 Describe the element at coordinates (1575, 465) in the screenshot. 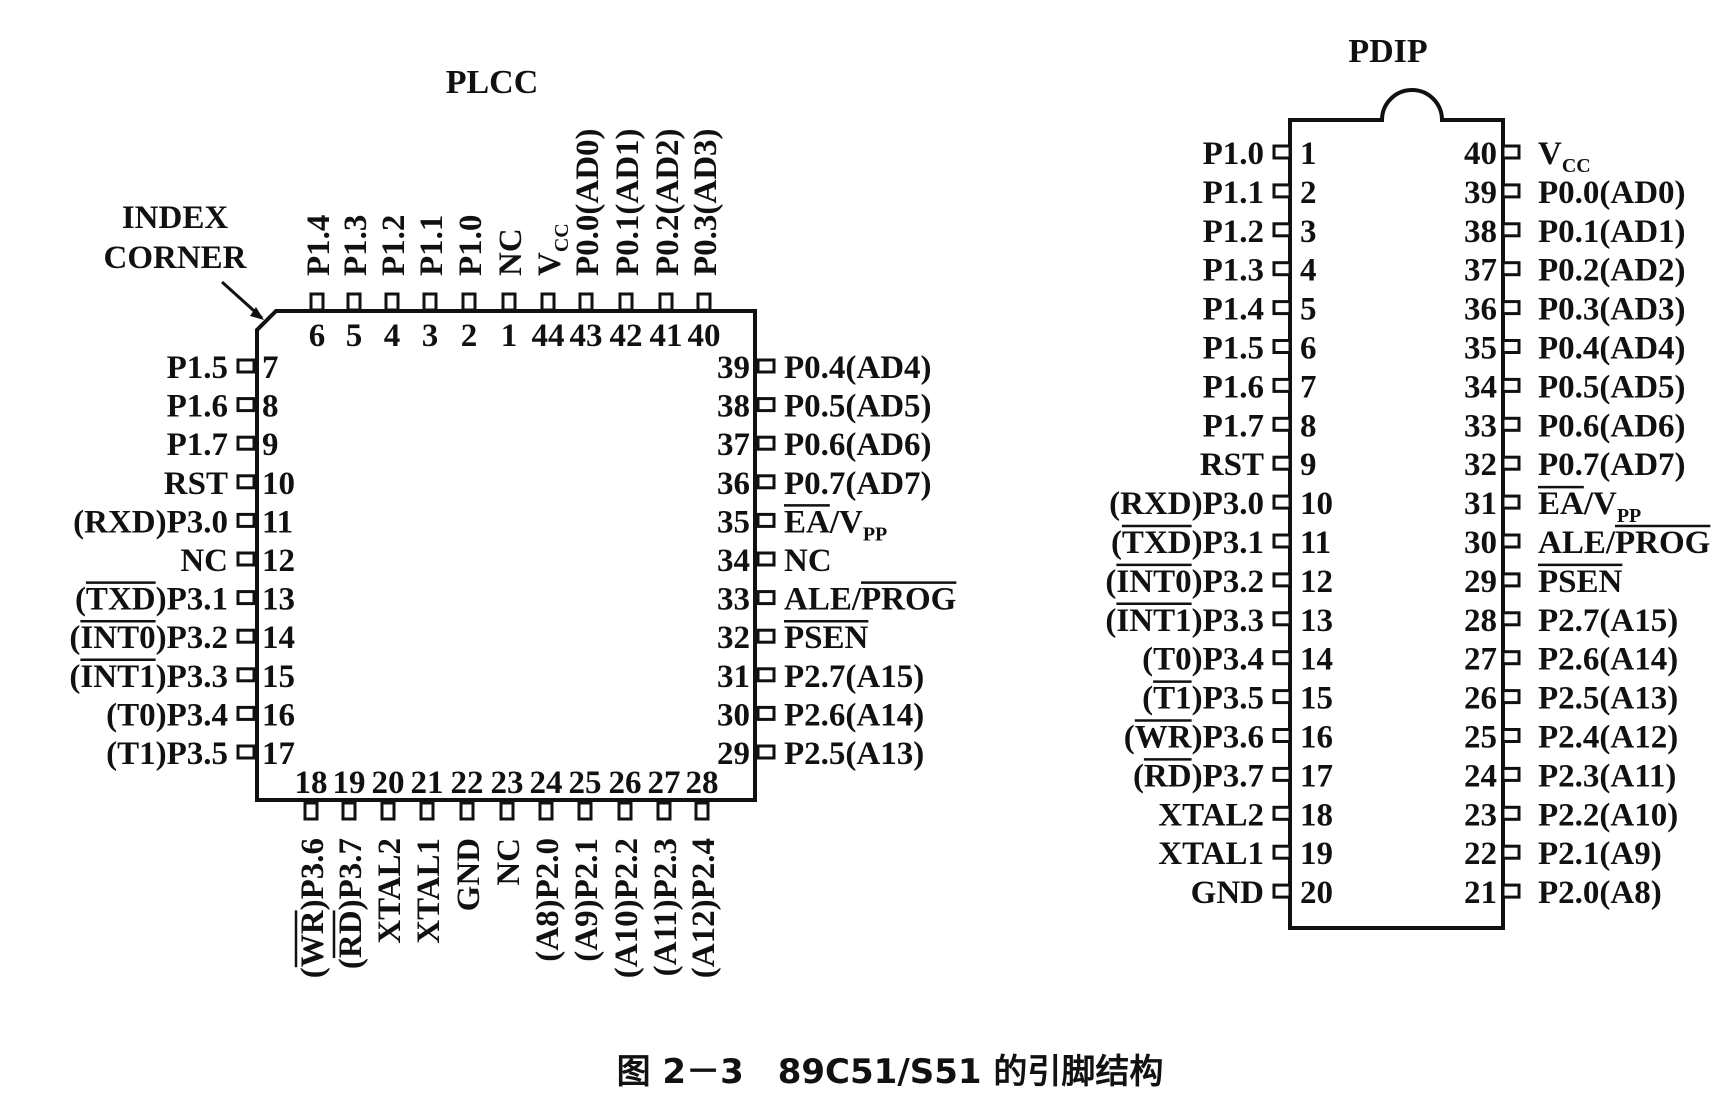

I see `pdip-pin-32: 32 P0.7(AD7)` at that location.